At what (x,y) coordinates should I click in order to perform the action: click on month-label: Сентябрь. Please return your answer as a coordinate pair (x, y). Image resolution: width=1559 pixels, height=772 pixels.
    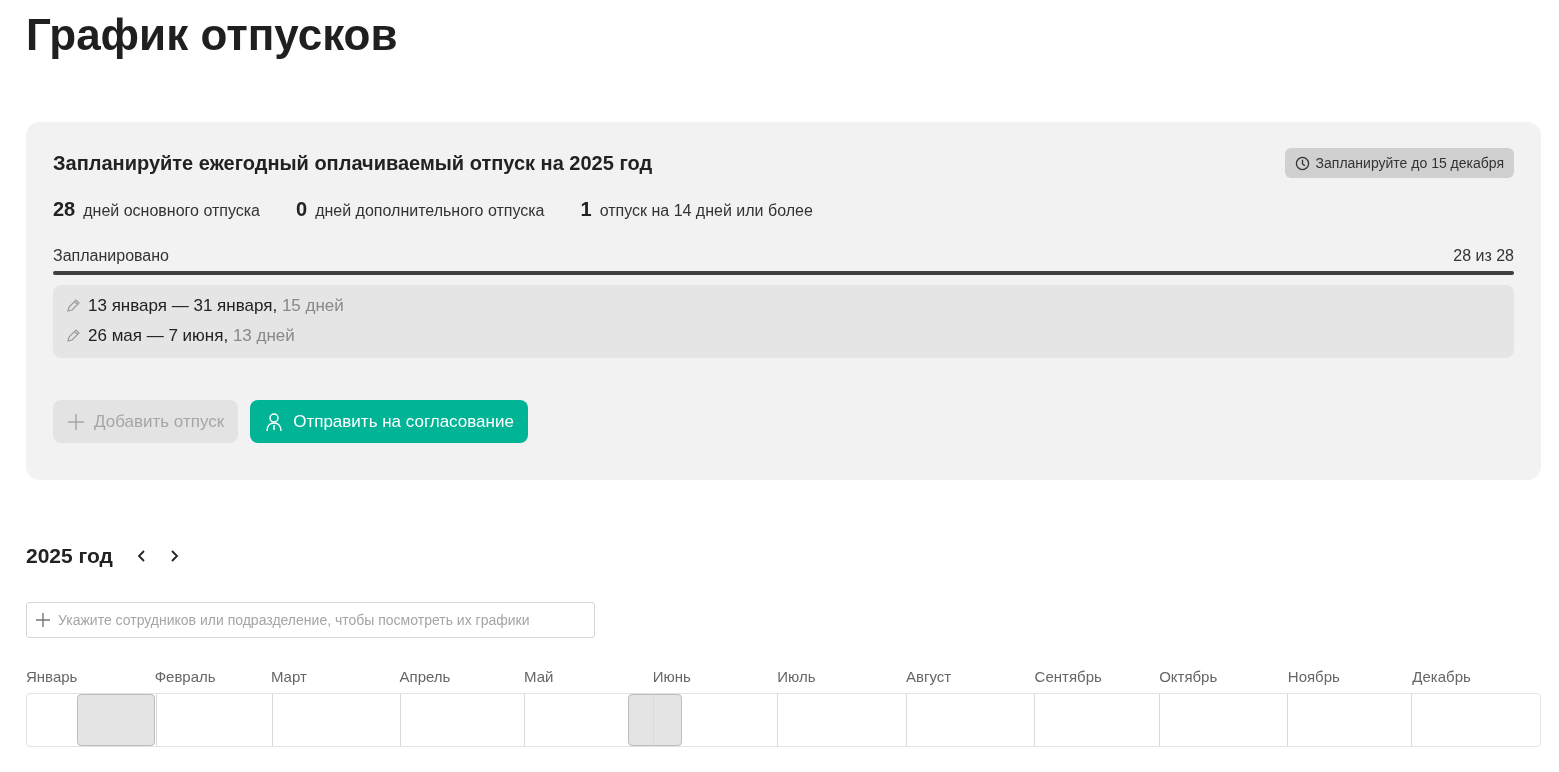
    Looking at the image, I should click on (1068, 676).